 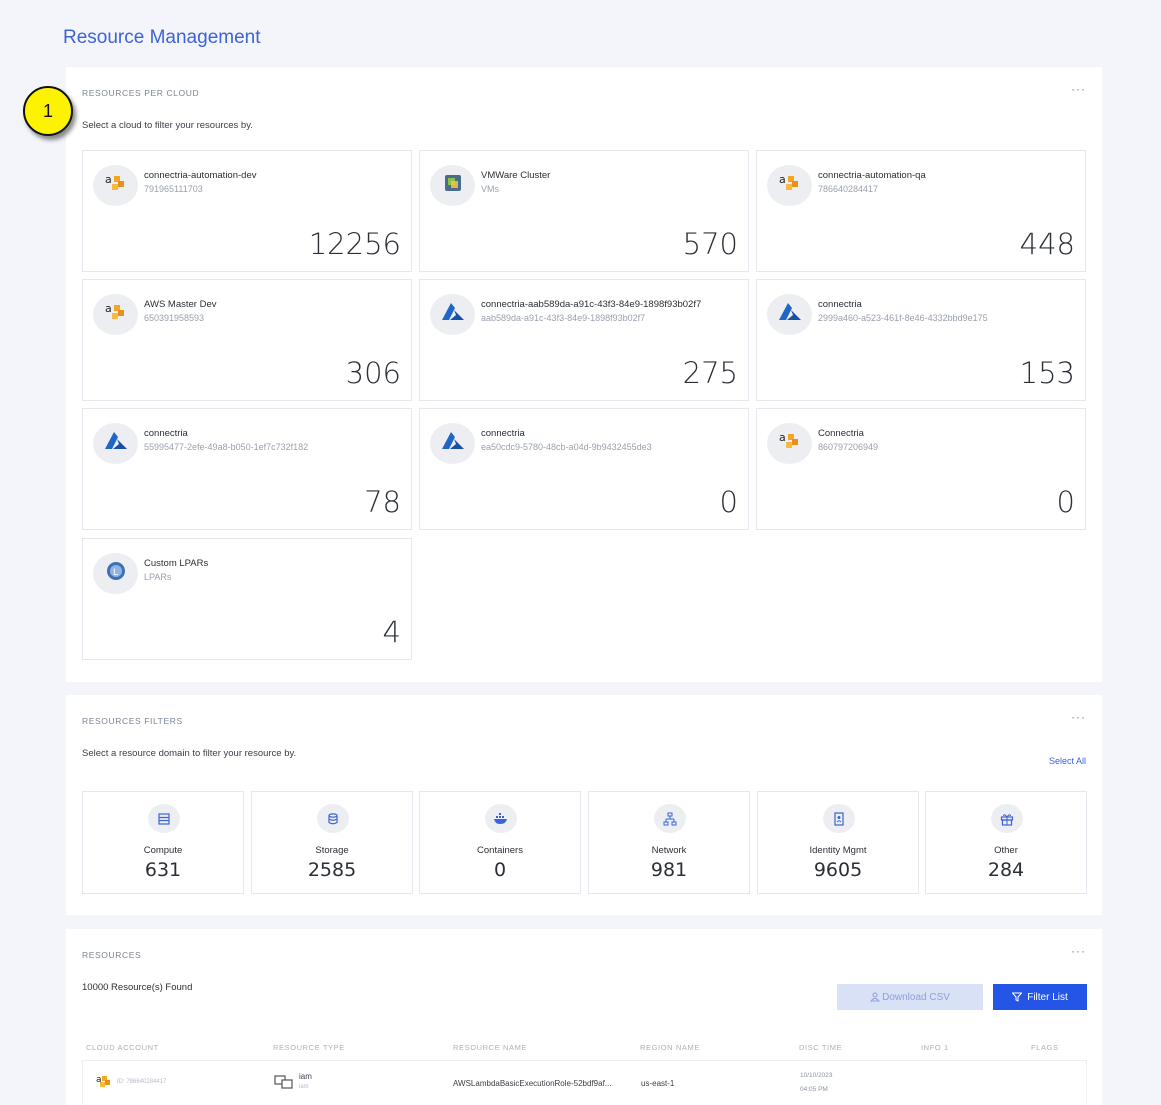 What do you see at coordinates (839, 818) in the screenshot?
I see `identity-icon` at bounding box center [839, 818].